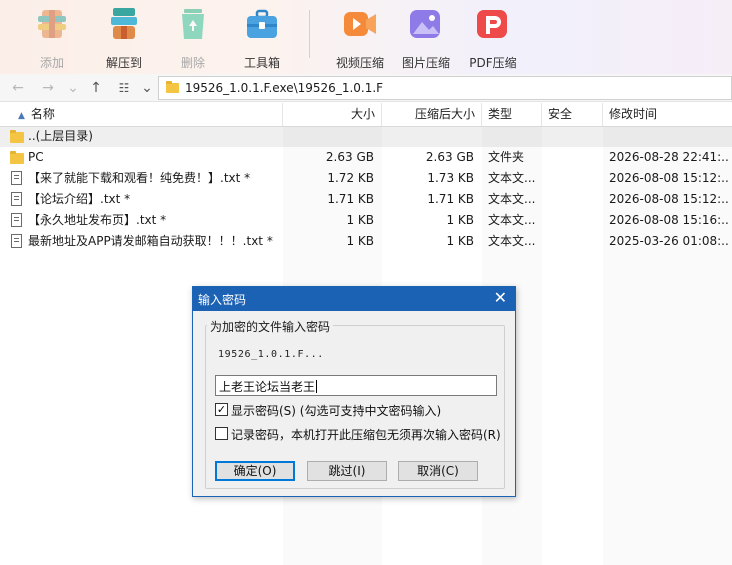 This screenshot has height=565, width=732. What do you see at coordinates (222, 300) in the screenshot?
I see `dialog-title: 输入密码` at bounding box center [222, 300].